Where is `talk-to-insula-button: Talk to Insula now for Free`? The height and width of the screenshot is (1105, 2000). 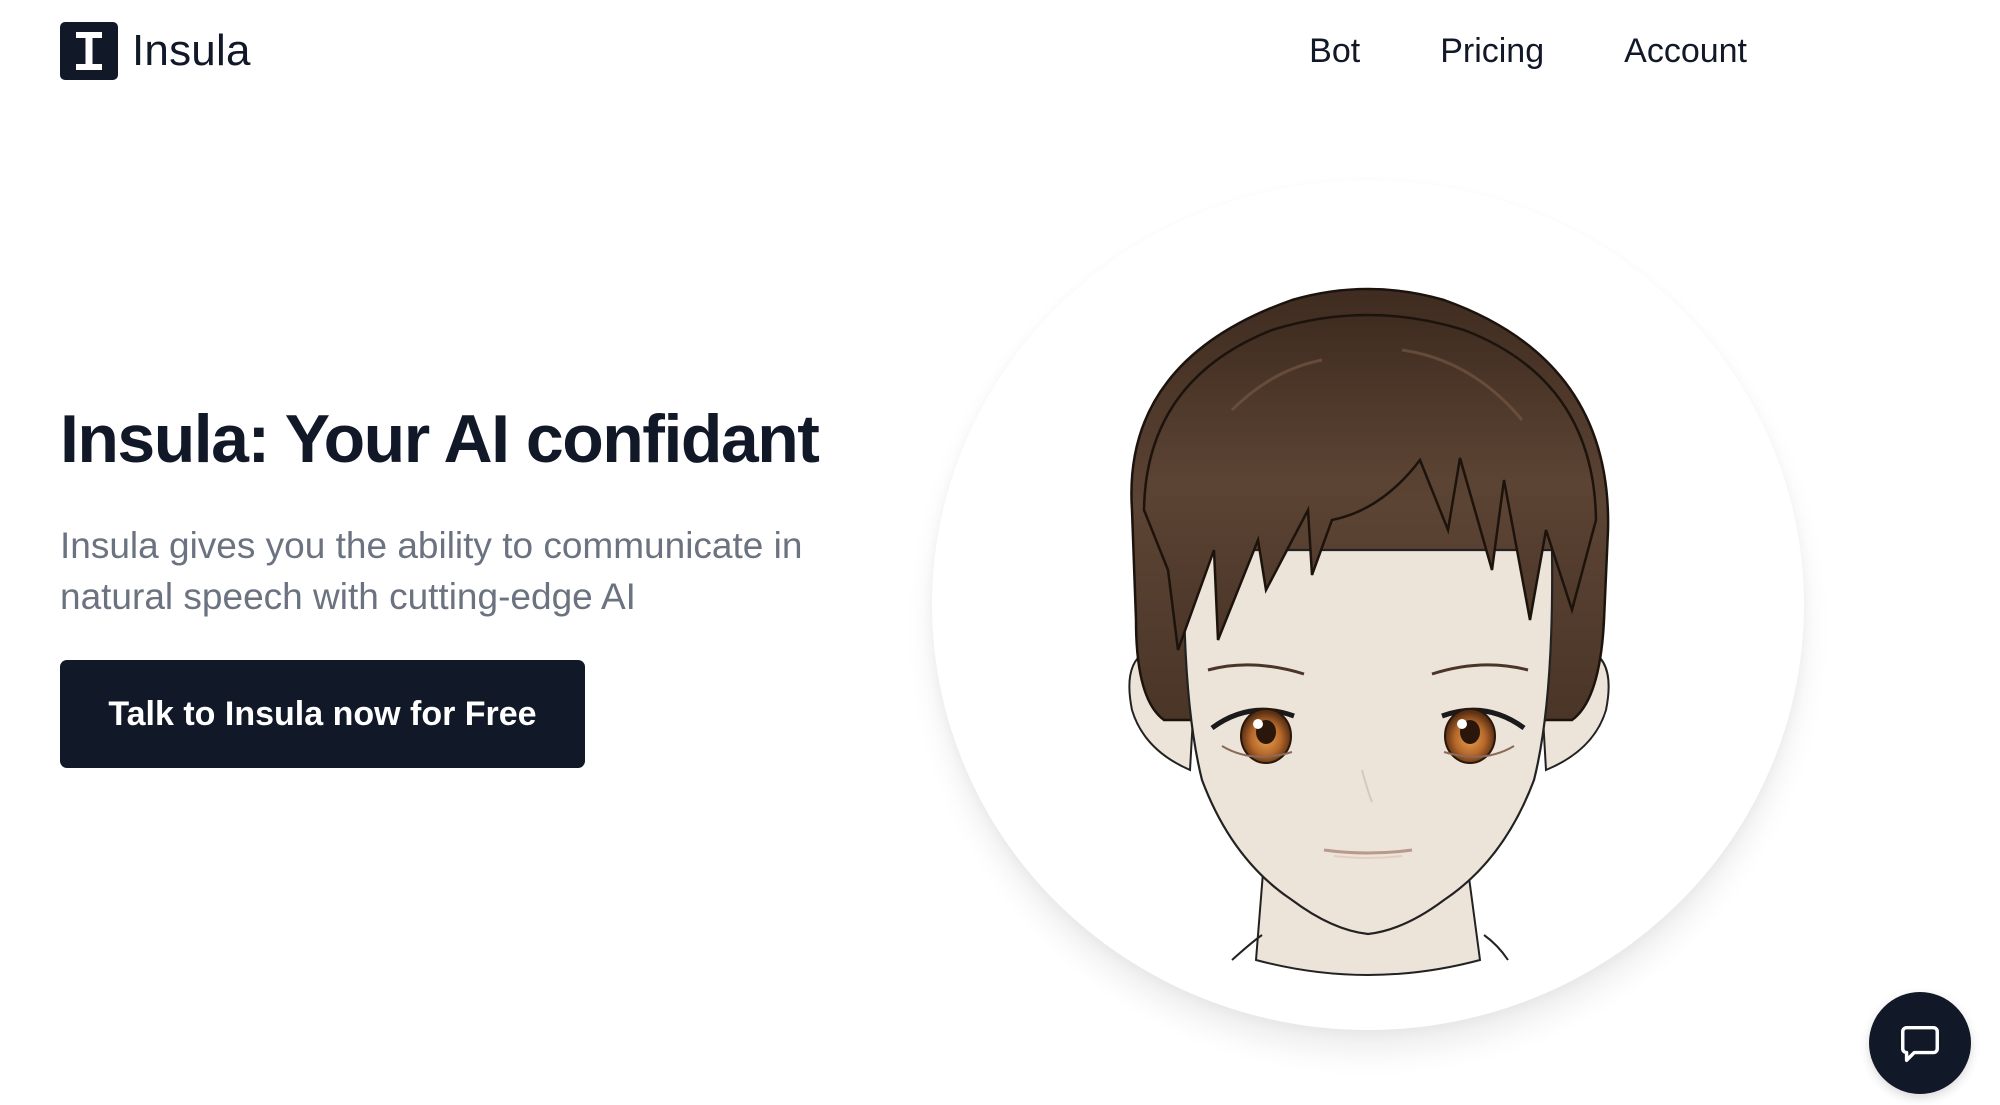
talk-to-insula-button: Talk to Insula now for Free is located at coordinates (322, 714).